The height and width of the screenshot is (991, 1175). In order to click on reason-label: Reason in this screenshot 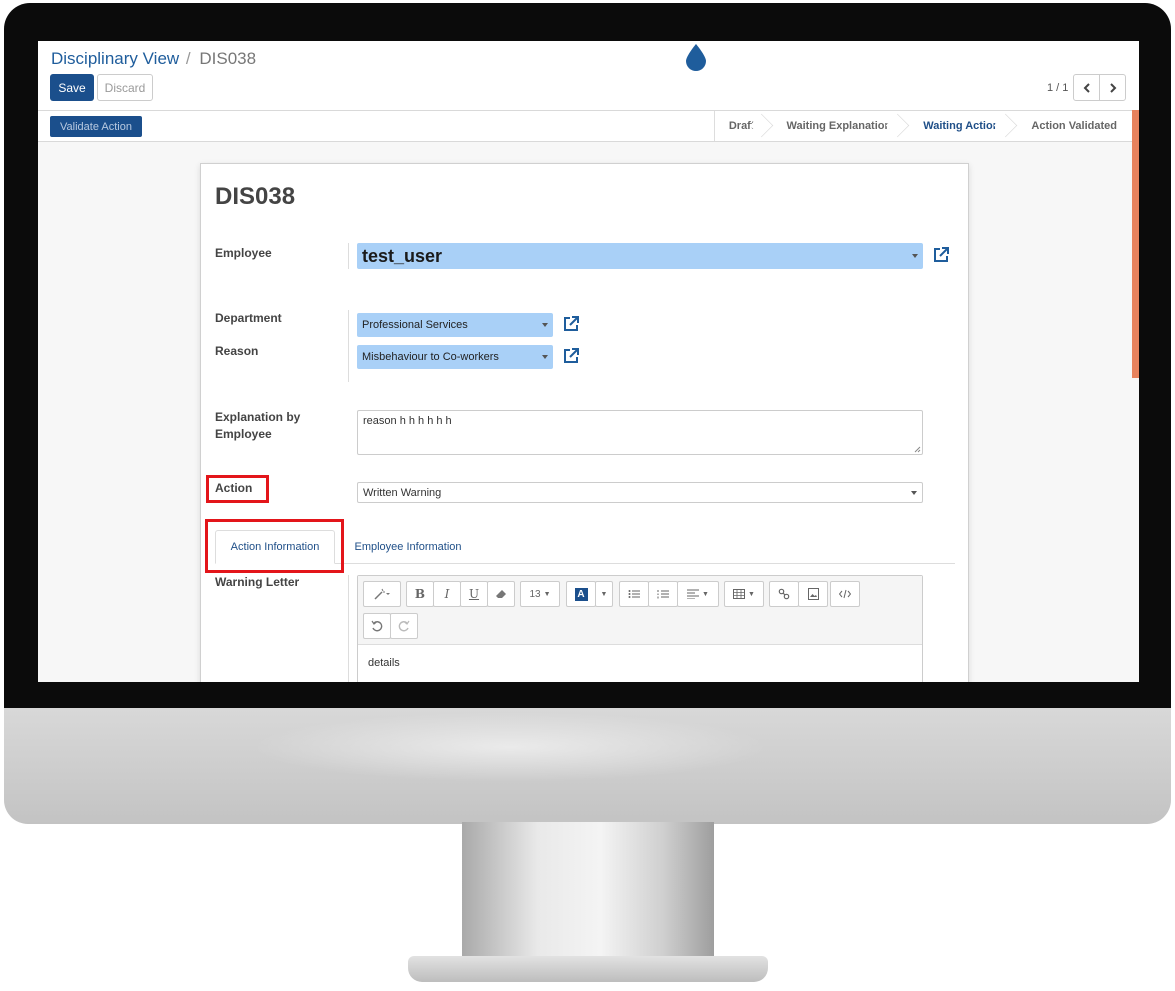, I will do `click(237, 351)`.